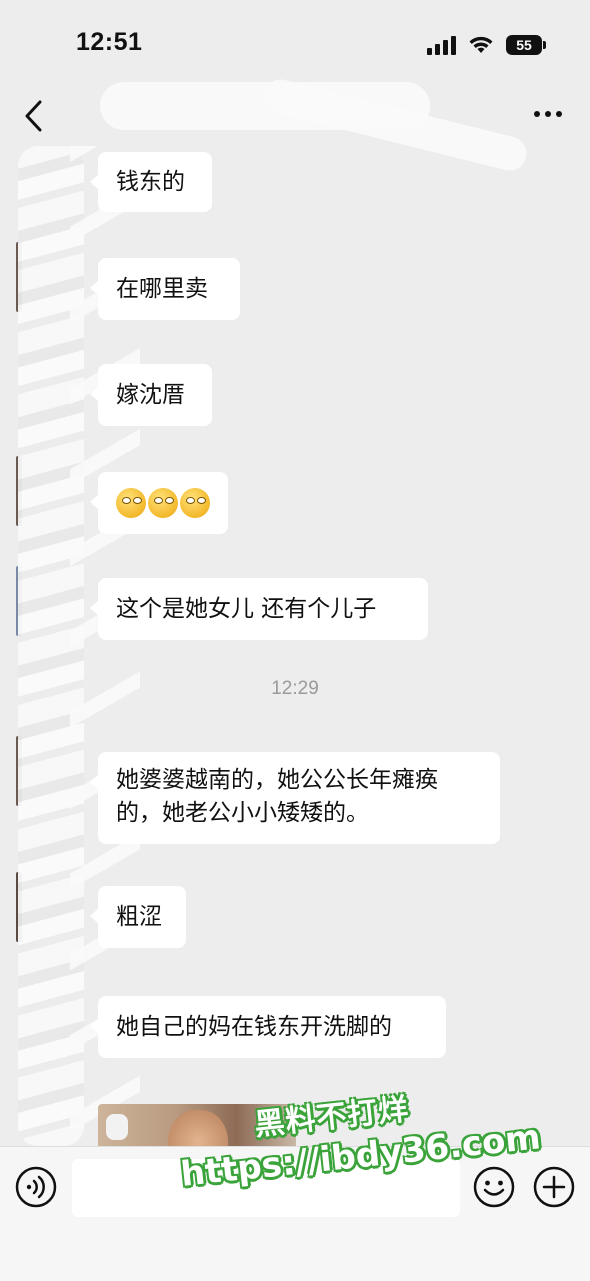 The height and width of the screenshot is (1281, 590). I want to click on message-bubble: 嫁沈厝, so click(151, 395).